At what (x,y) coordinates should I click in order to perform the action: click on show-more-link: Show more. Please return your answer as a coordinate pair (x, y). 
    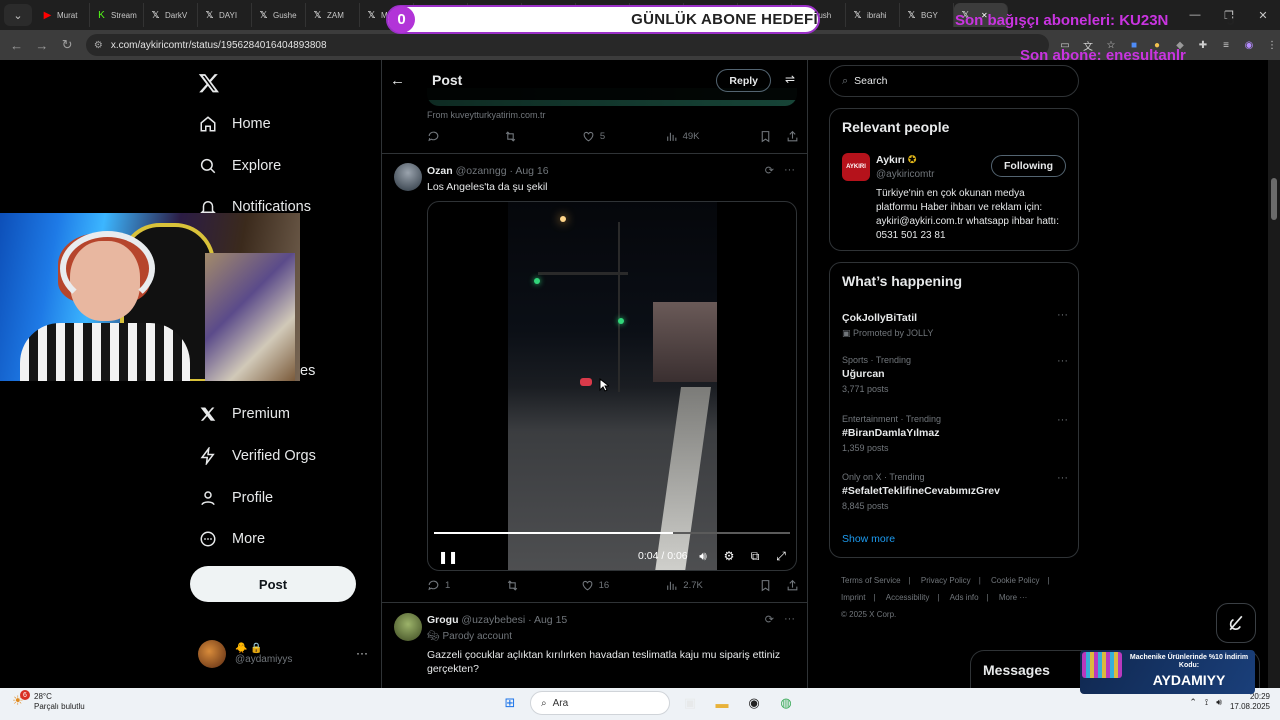
    Looking at the image, I should click on (868, 539).